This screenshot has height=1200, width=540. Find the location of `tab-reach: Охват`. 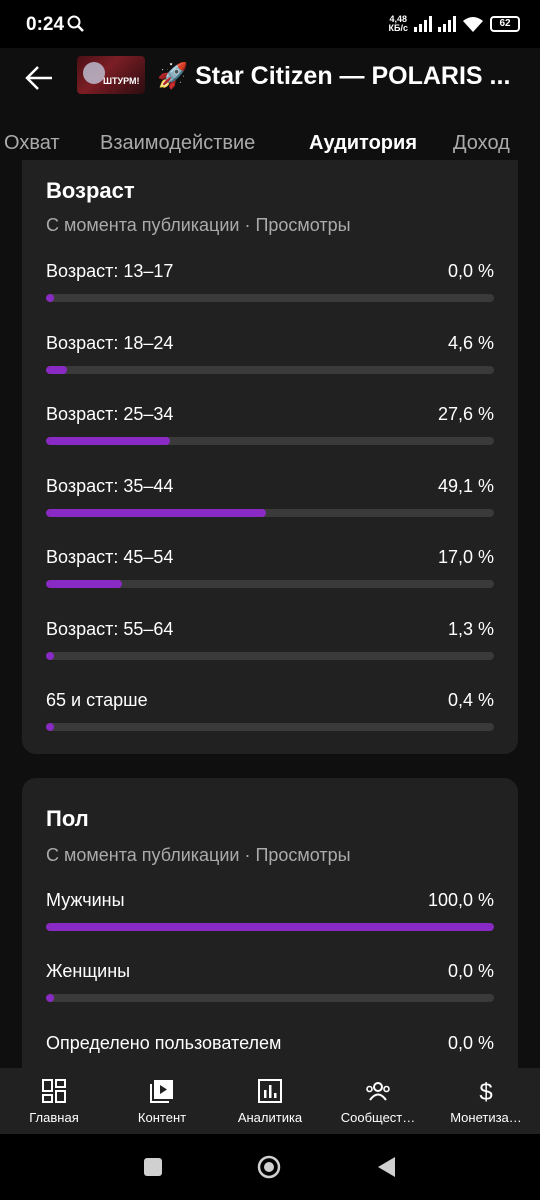

tab-reach: Охват is located at coordinates (32, 143).